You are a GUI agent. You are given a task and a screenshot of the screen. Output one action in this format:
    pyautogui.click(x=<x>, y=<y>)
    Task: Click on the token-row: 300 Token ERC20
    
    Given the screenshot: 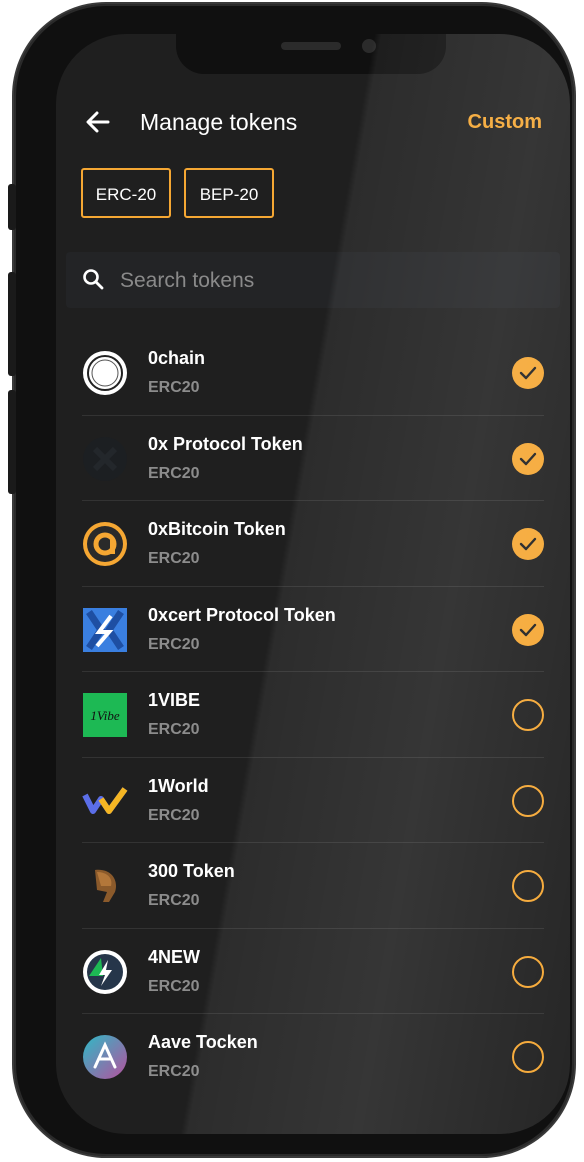 What is the action you would take?
    pyautogui.click(x=313, y=886)
    